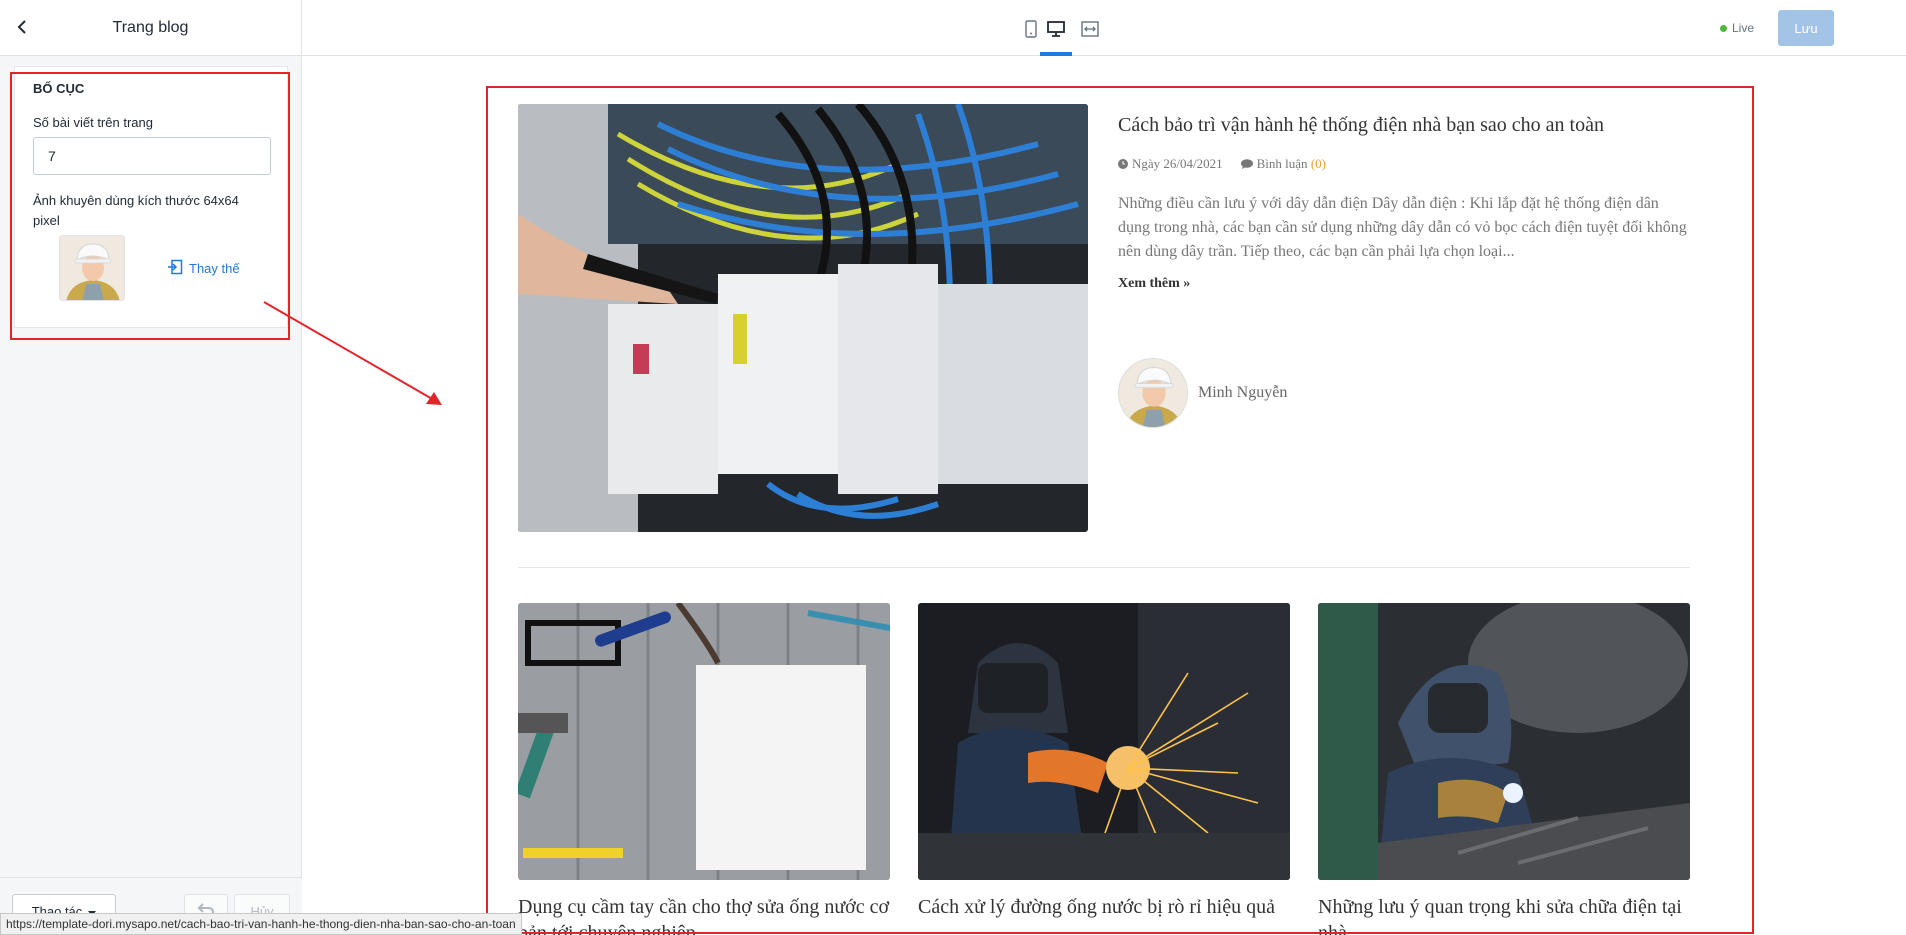 The width and height of the screenshot is (1906, 935). Describe the element at coordinates (1090, 29) in the screenshot. I see `fullwidth-view-icon` at that location.